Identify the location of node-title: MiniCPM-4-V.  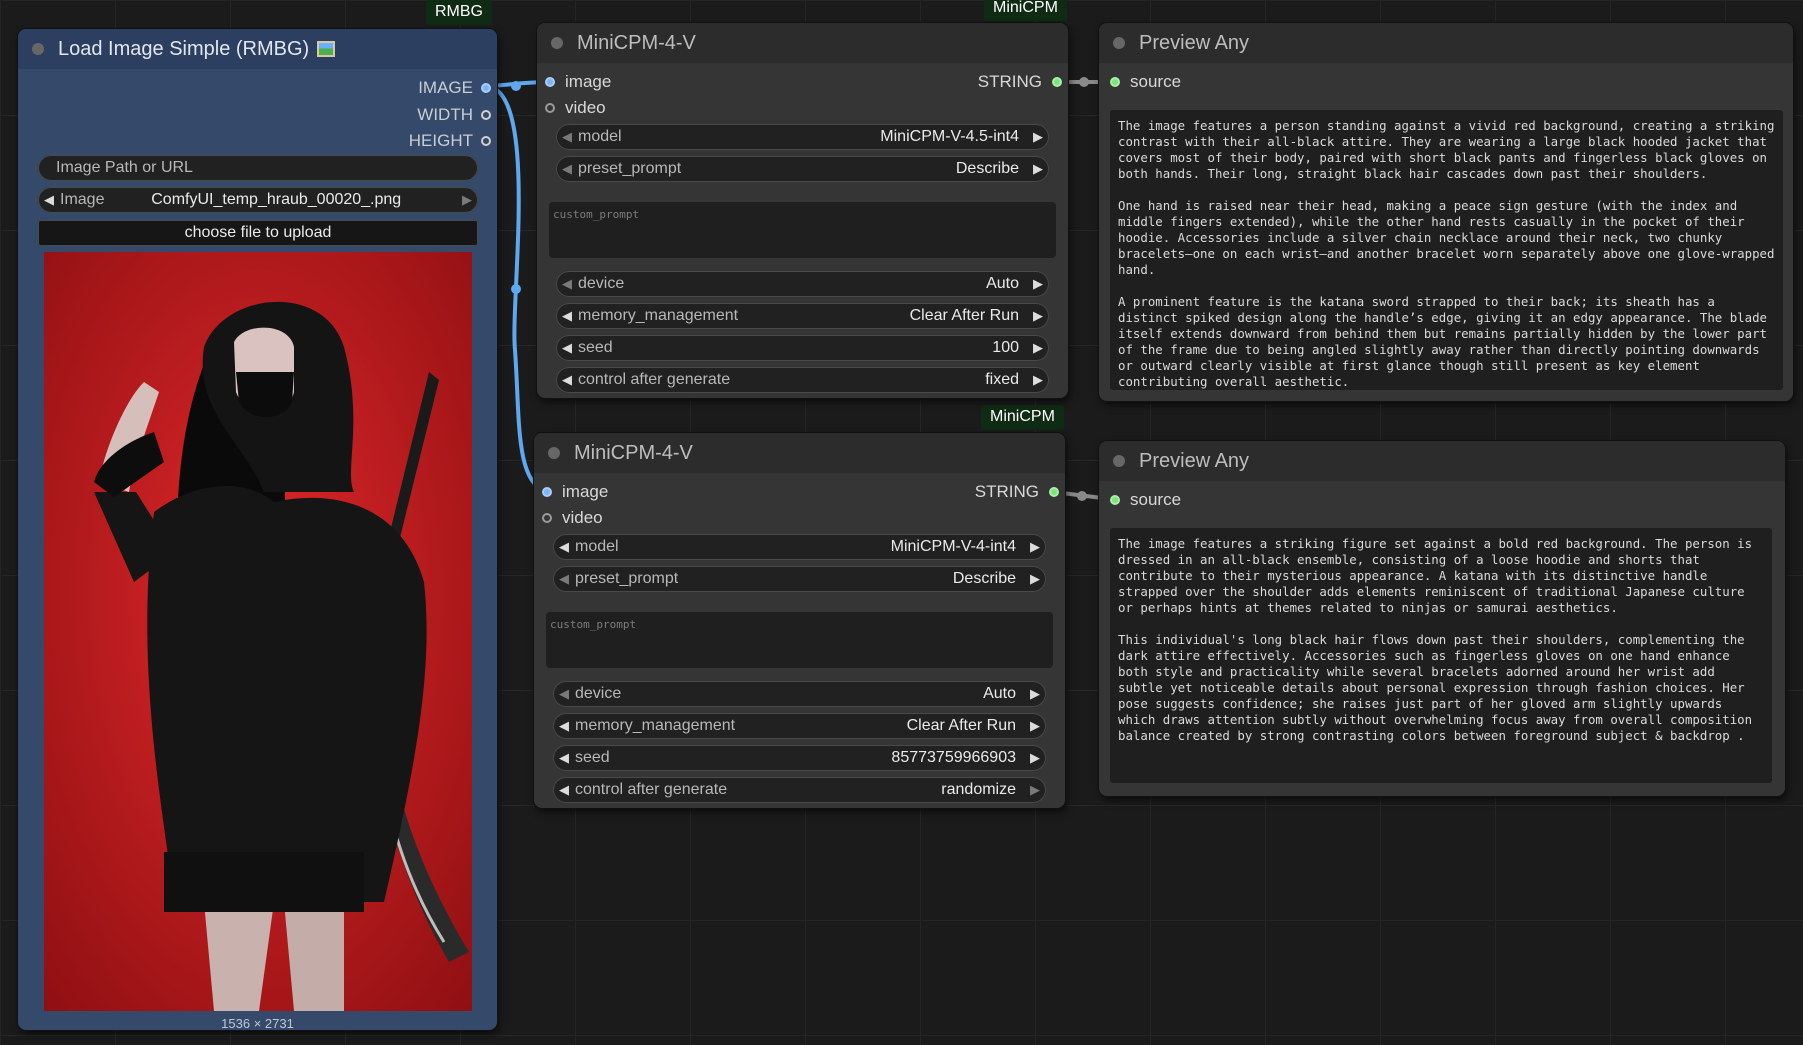
(636, 42).